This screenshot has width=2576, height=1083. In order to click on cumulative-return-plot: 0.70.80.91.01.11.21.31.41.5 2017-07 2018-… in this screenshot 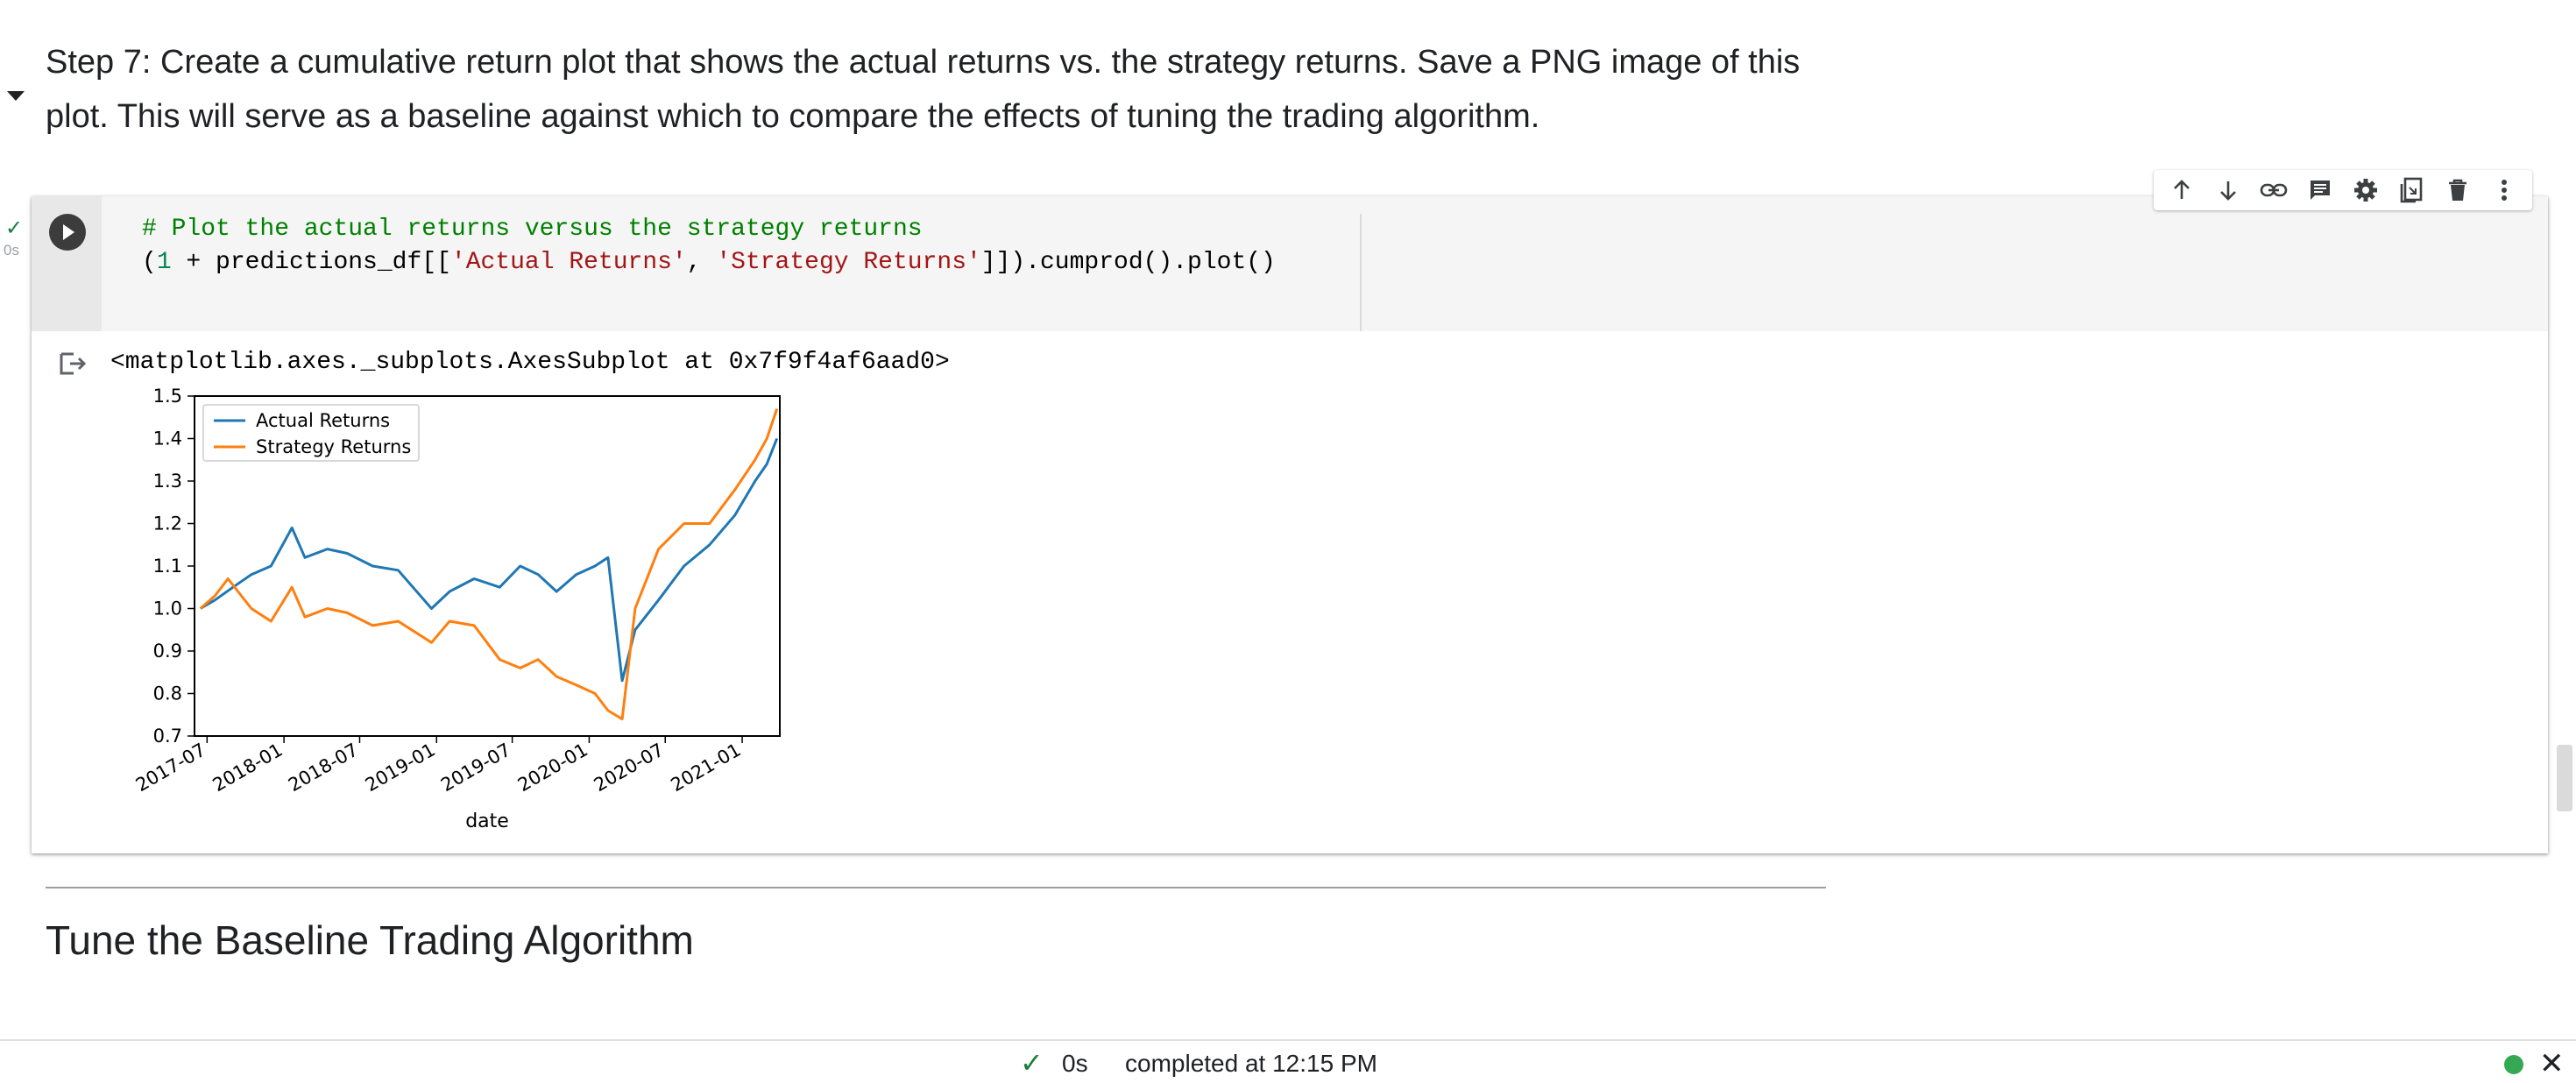, I will do `click(456, 609)`.